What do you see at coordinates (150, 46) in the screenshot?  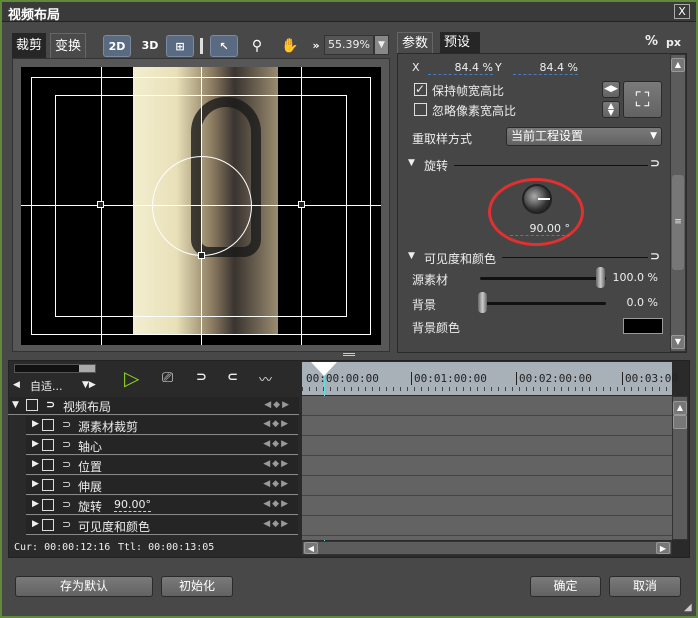 I see `3d-mode-button: 3D` at bounding box center [150, 46].